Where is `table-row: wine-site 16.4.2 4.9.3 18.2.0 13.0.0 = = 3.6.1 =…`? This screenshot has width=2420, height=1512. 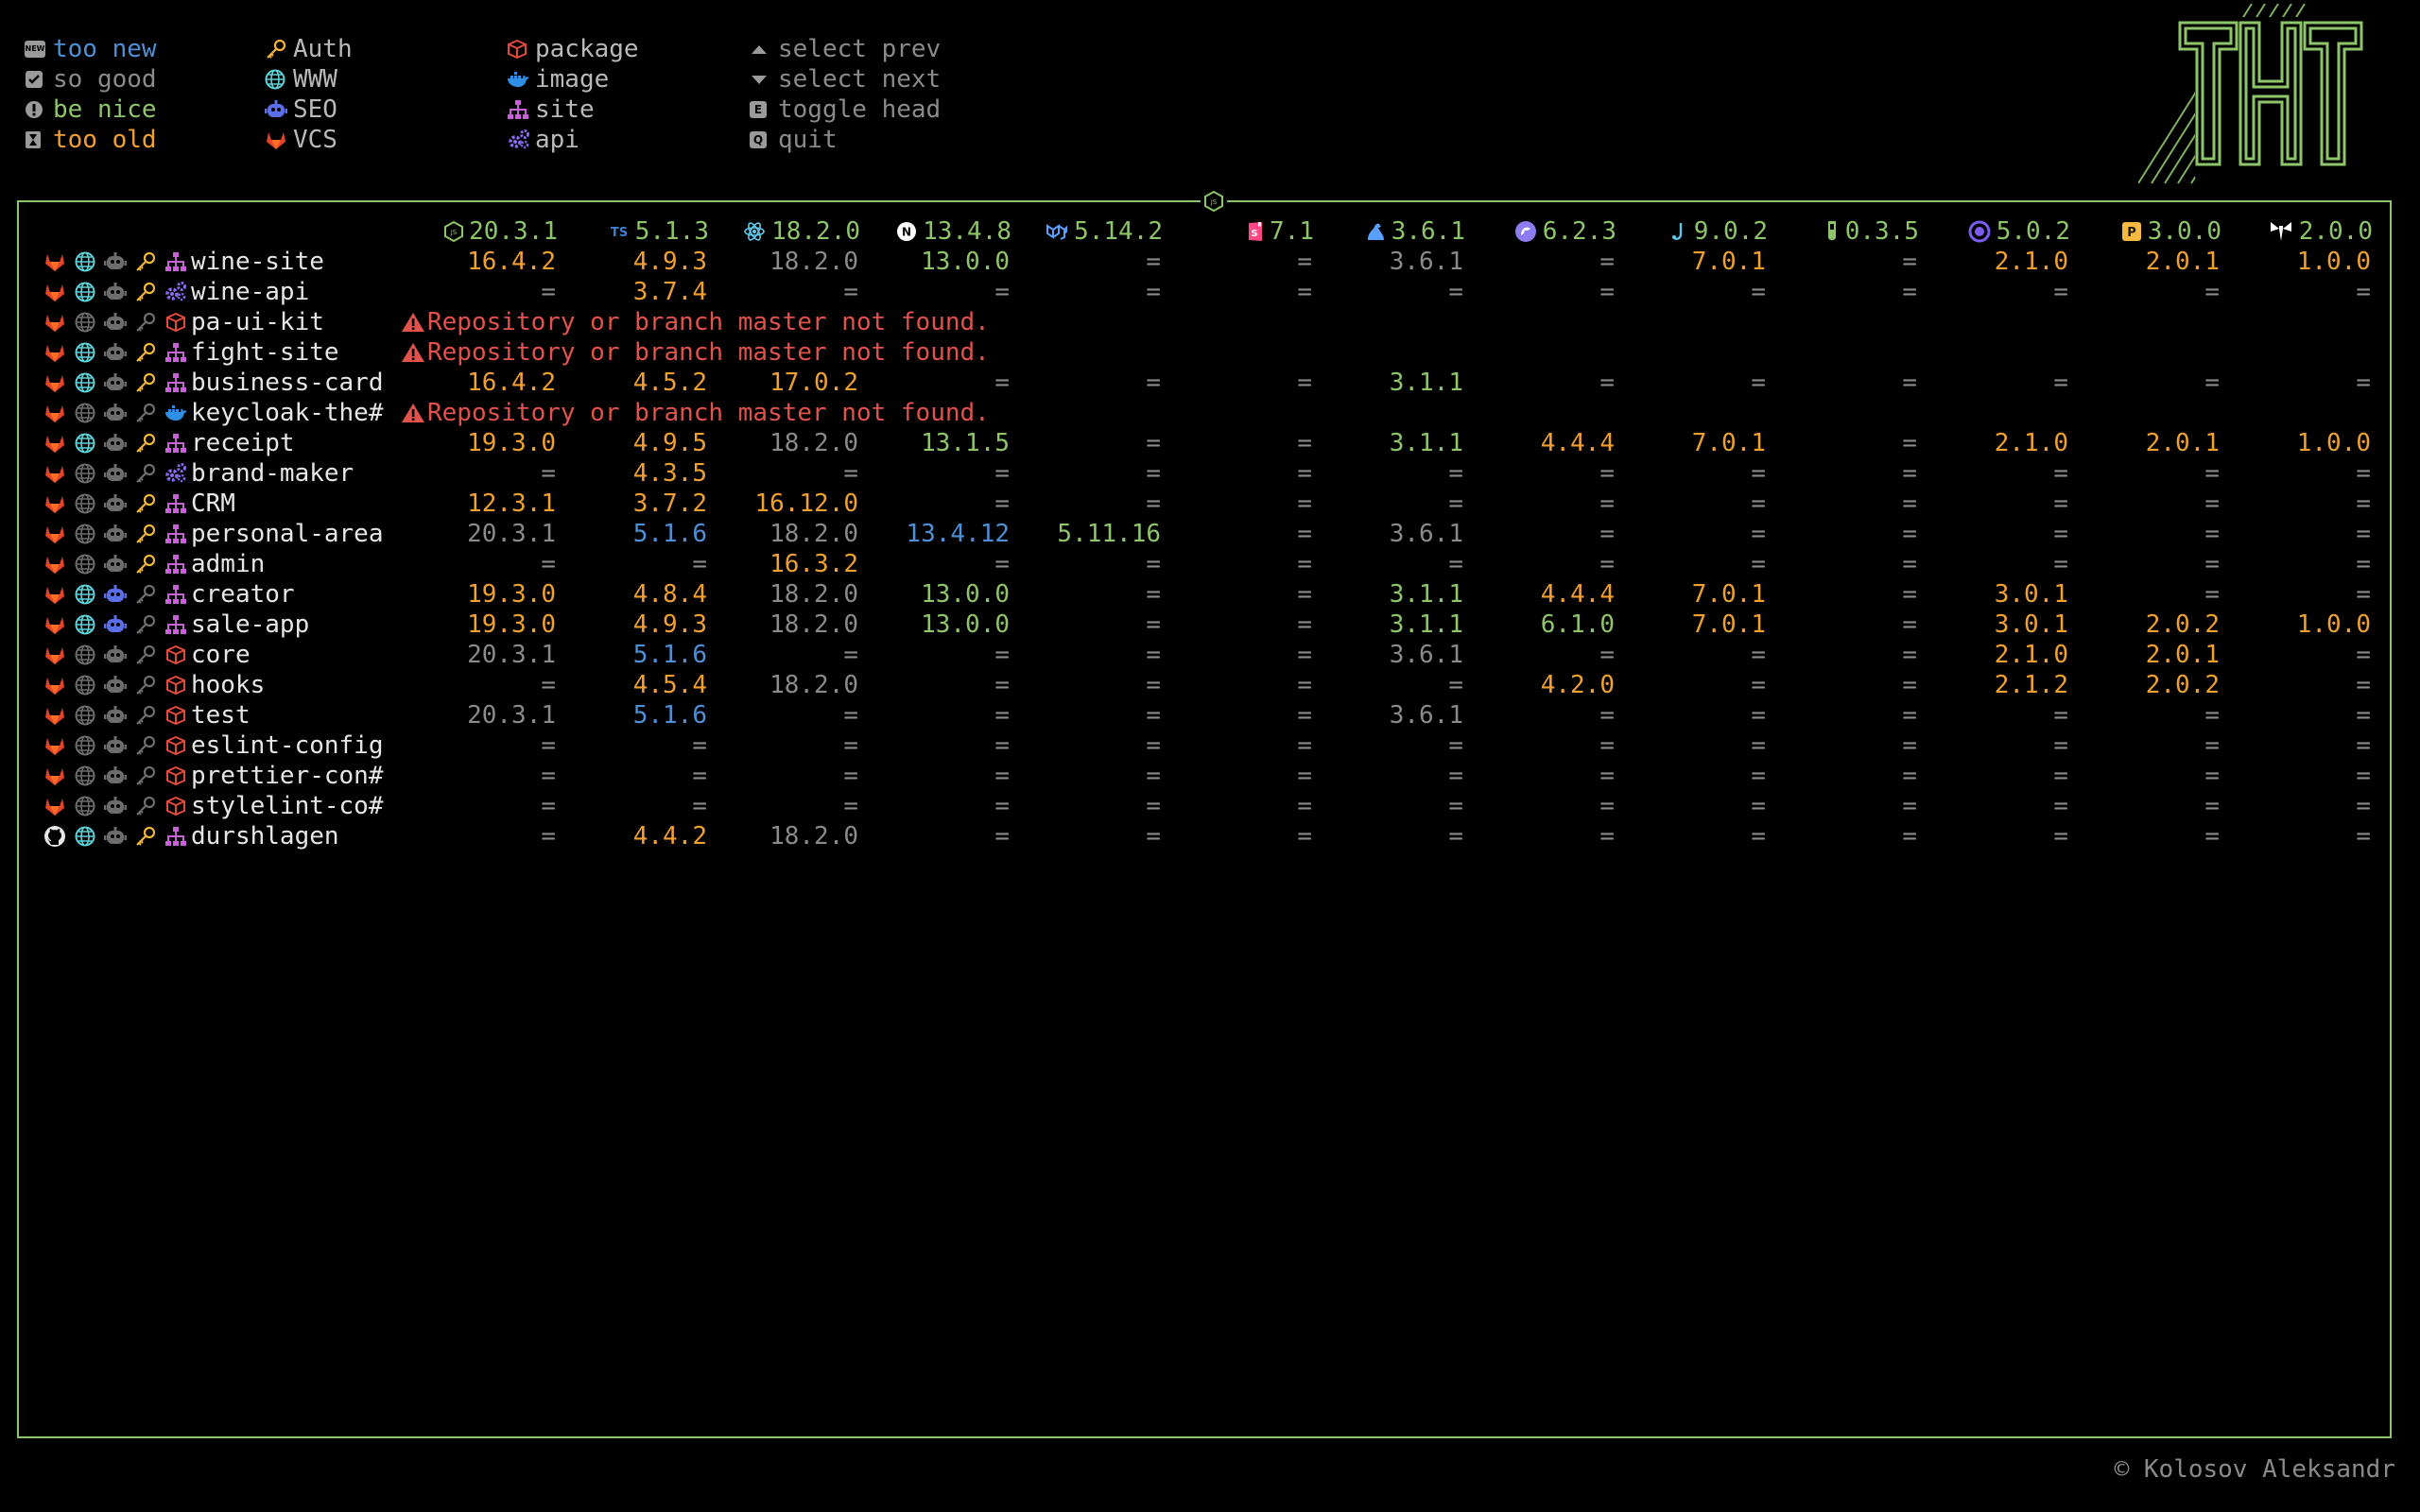 table-row: wine-site 16.4.2 4.9.3 18.2.0 13.0.0 = = 3.6.1 =… is located at coordinates (1206, 262).